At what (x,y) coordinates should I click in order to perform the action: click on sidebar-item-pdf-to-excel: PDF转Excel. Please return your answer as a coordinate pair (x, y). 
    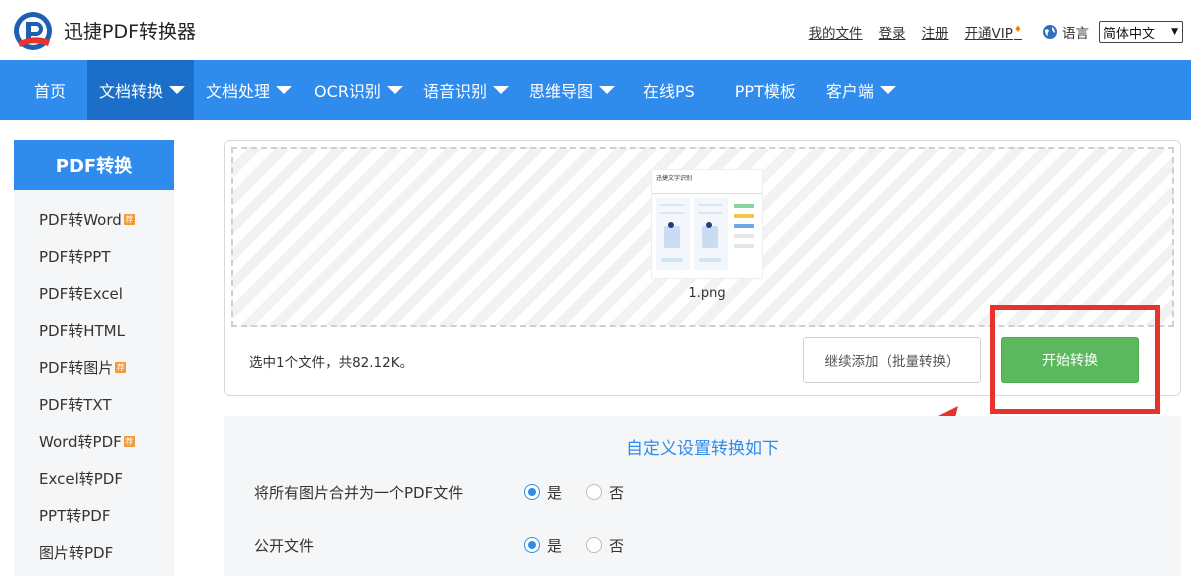
    Looking at the image, I should click on (94, 293).